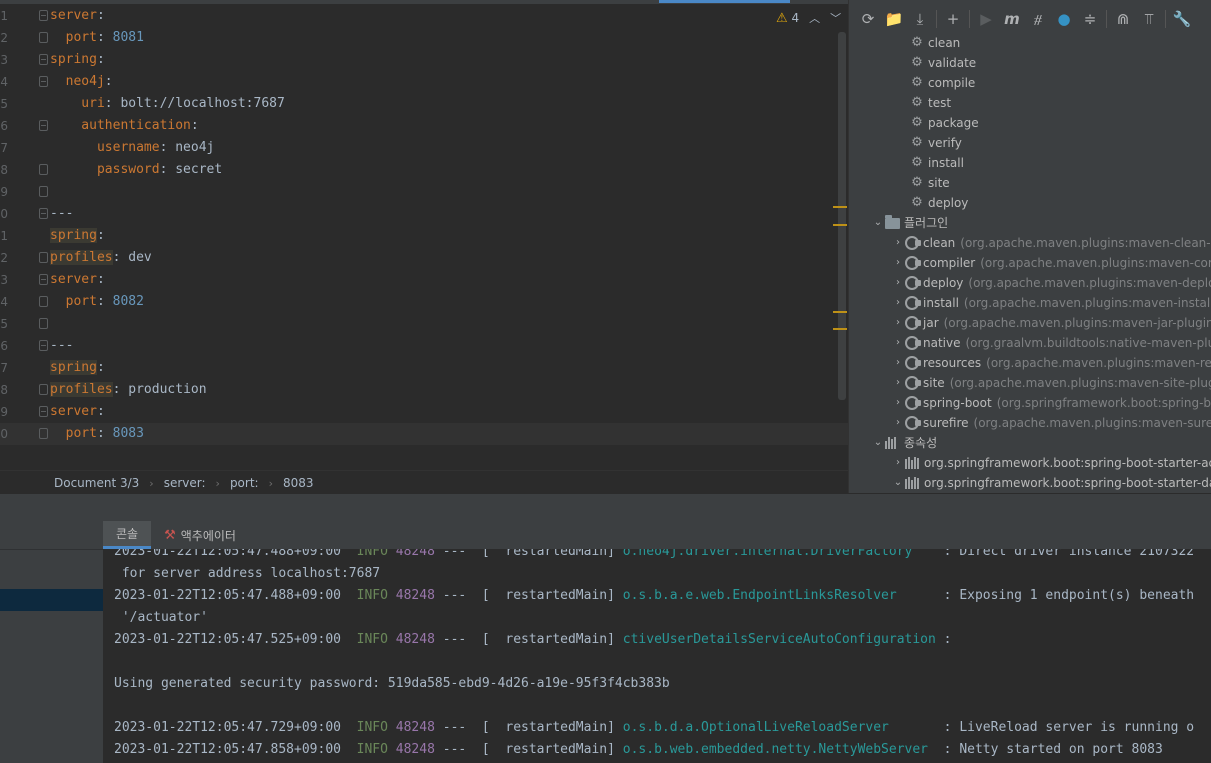 The height and width of the screenshot is (763, 1211). I want to click on selected-list-item, so click(51, 600).